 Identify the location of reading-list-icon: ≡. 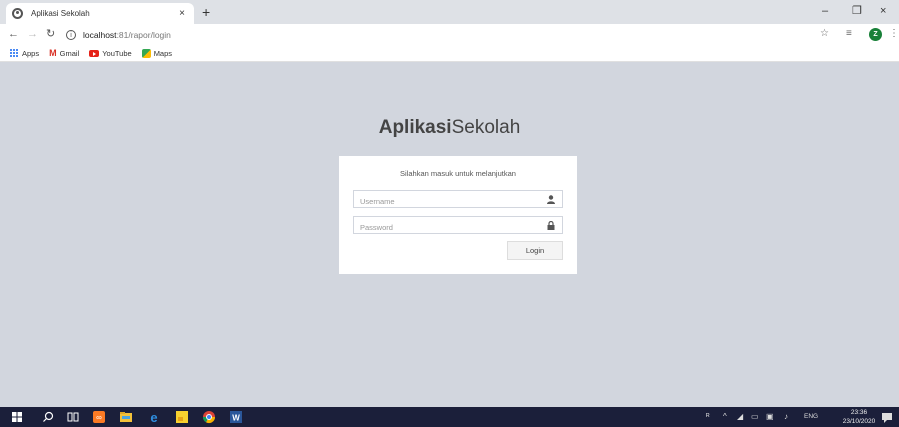
(849, 34).